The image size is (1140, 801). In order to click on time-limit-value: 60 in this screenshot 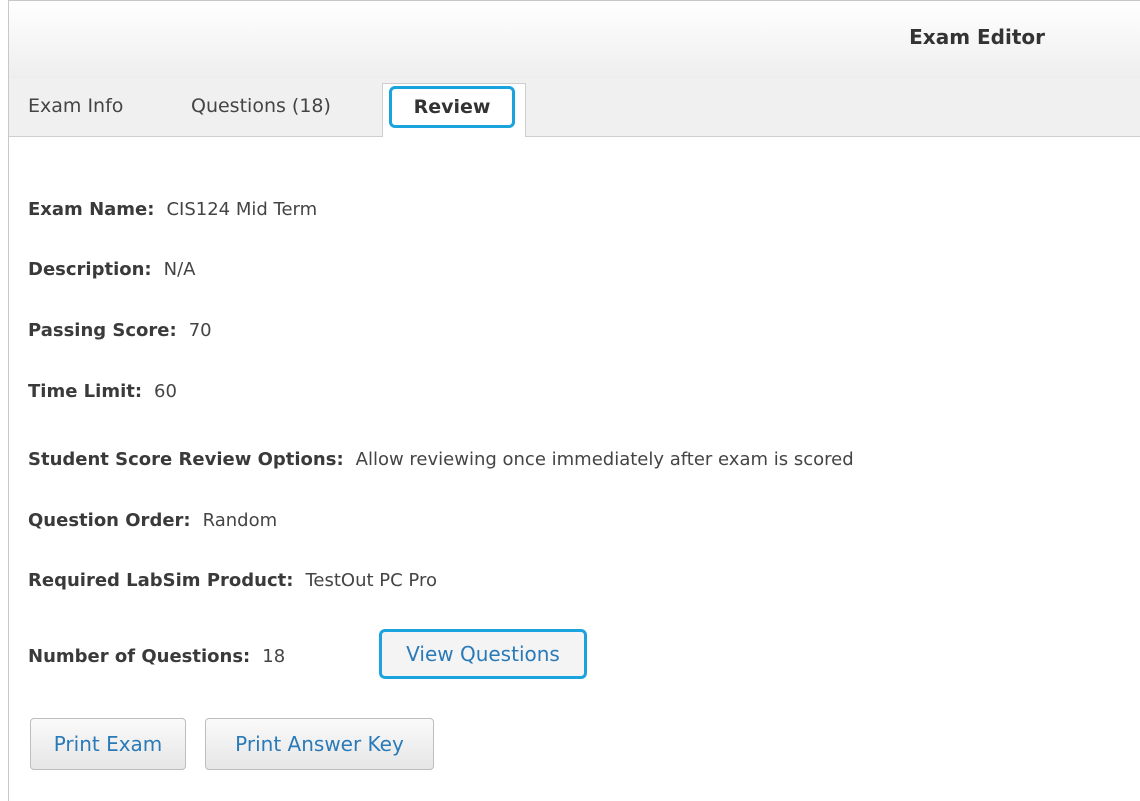, I will do `click(165, 391)`.